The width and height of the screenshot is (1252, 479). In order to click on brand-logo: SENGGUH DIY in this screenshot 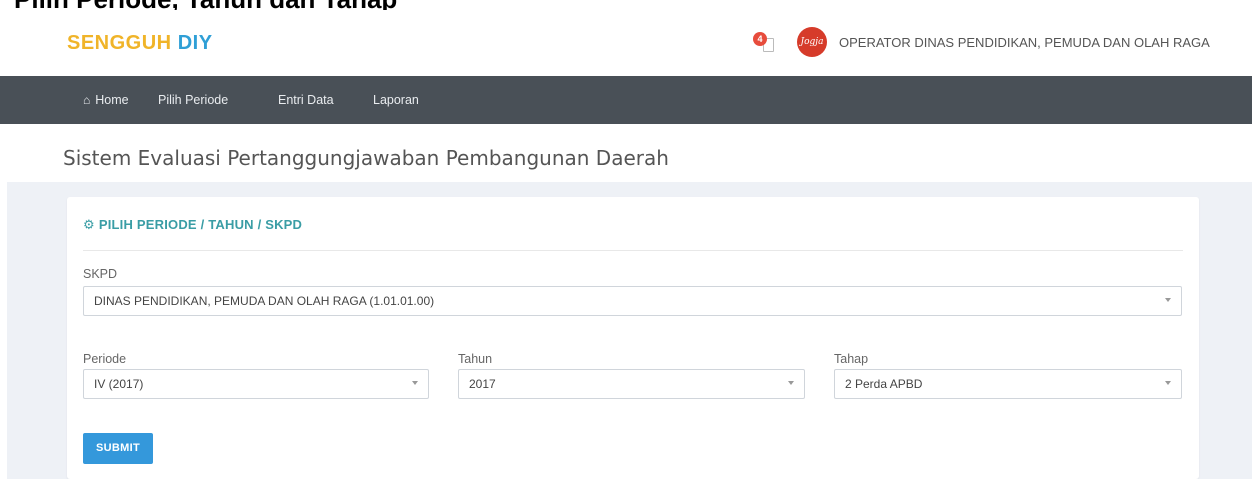, I will do `click(140, 43)`.